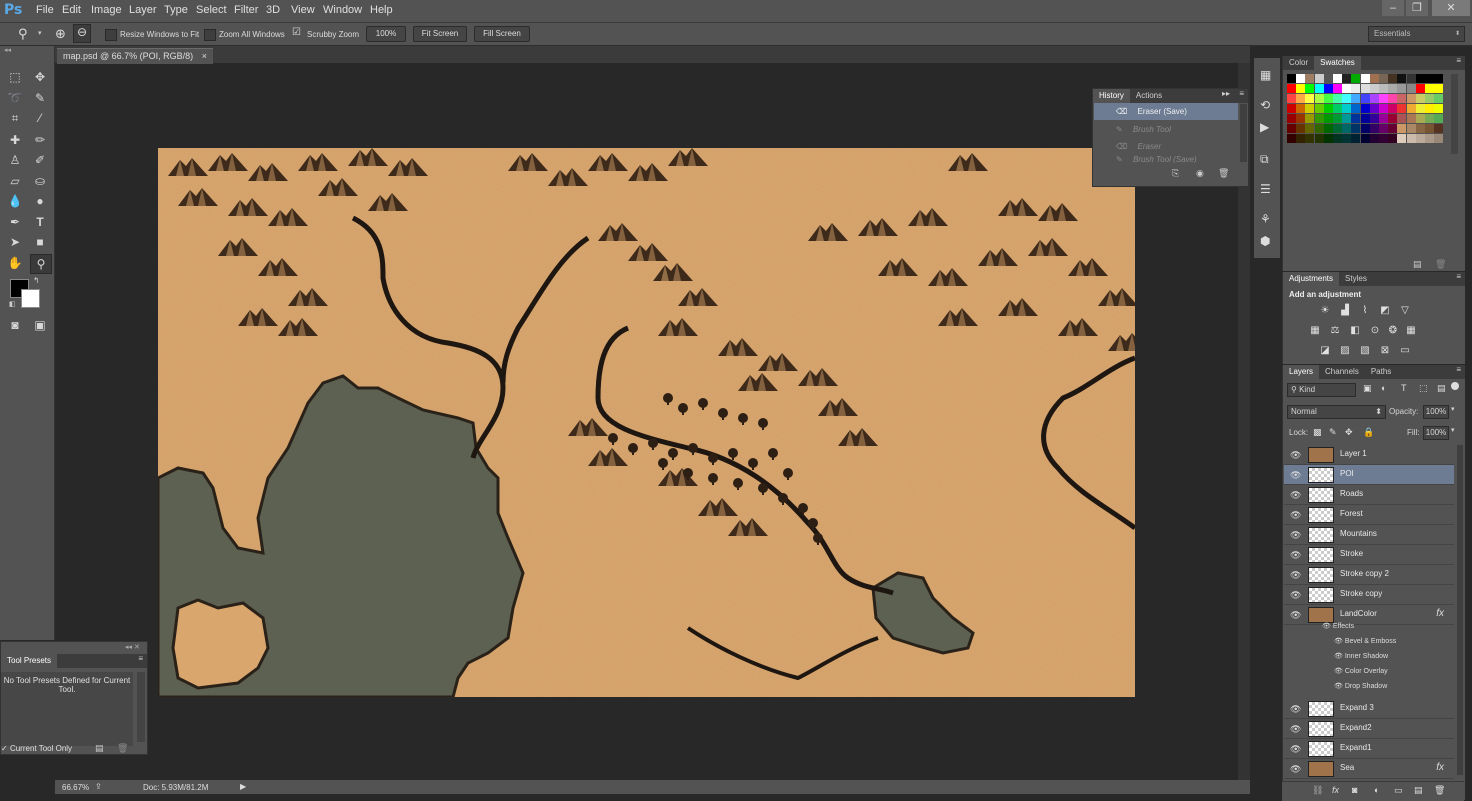 Image resolution: width=1472 pixels, height=801 pixels. Describe the element at coordinates (40, 325) in the screenshot. I see `screen-mode-icon: ▣` at that location.